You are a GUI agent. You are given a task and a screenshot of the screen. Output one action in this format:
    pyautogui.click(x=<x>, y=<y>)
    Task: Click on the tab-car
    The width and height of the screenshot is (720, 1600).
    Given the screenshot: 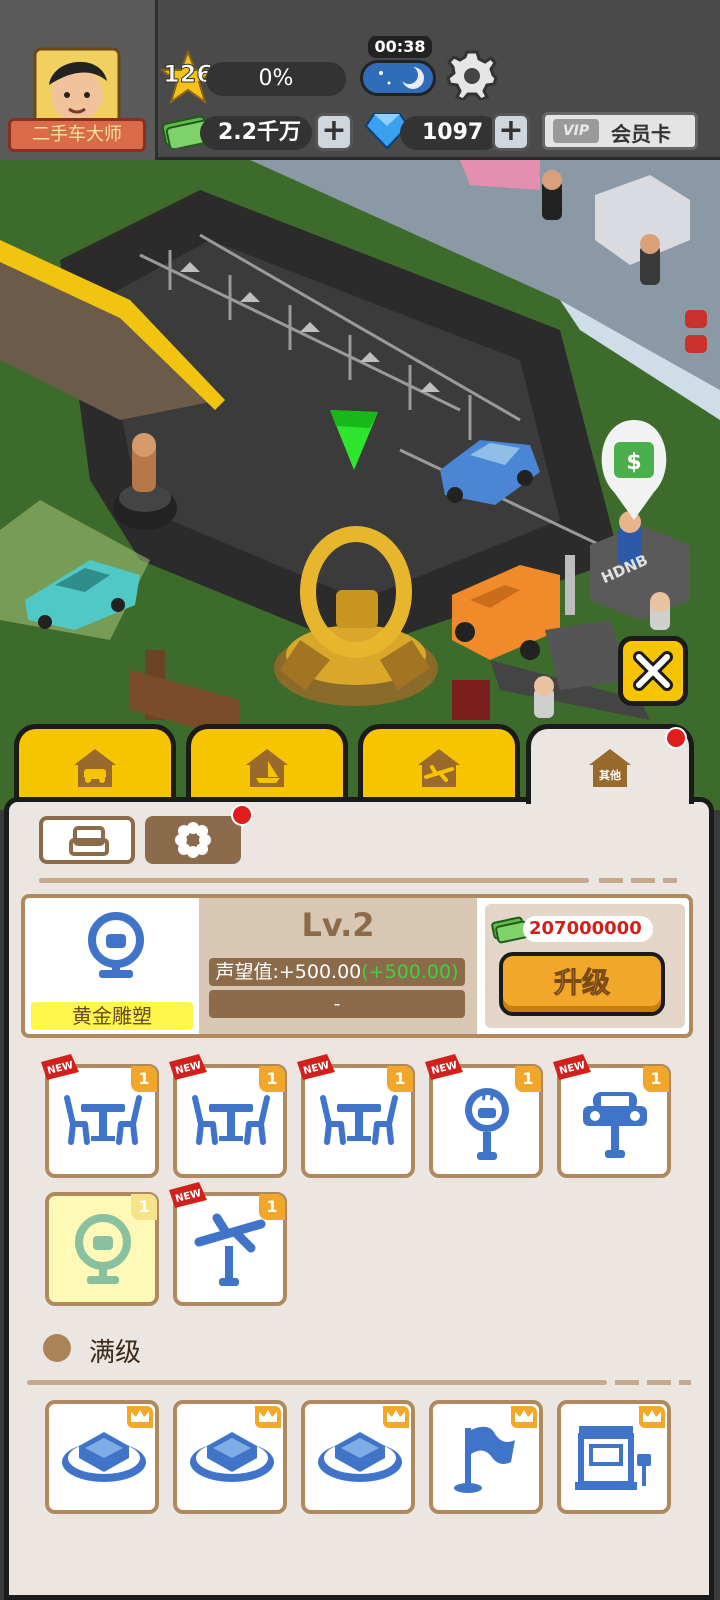 What is the action you would take?
    pyautogui.click(x=95, y=764)
    